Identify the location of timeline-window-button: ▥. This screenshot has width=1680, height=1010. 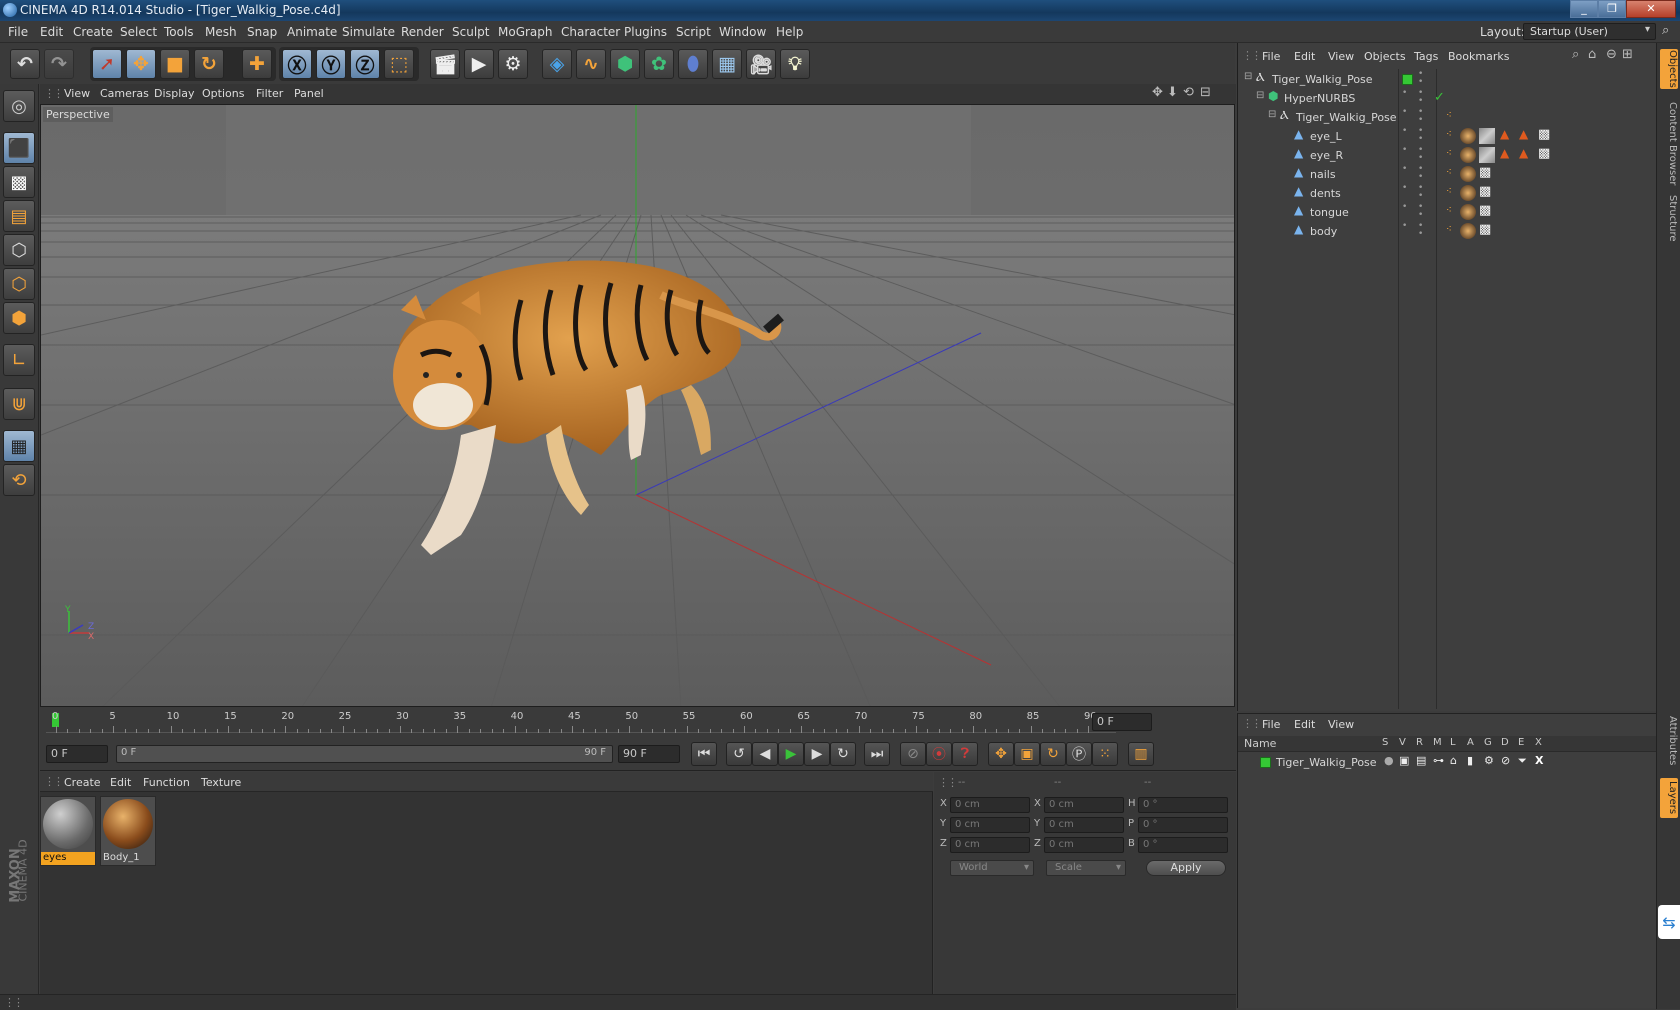
(1141, 754).